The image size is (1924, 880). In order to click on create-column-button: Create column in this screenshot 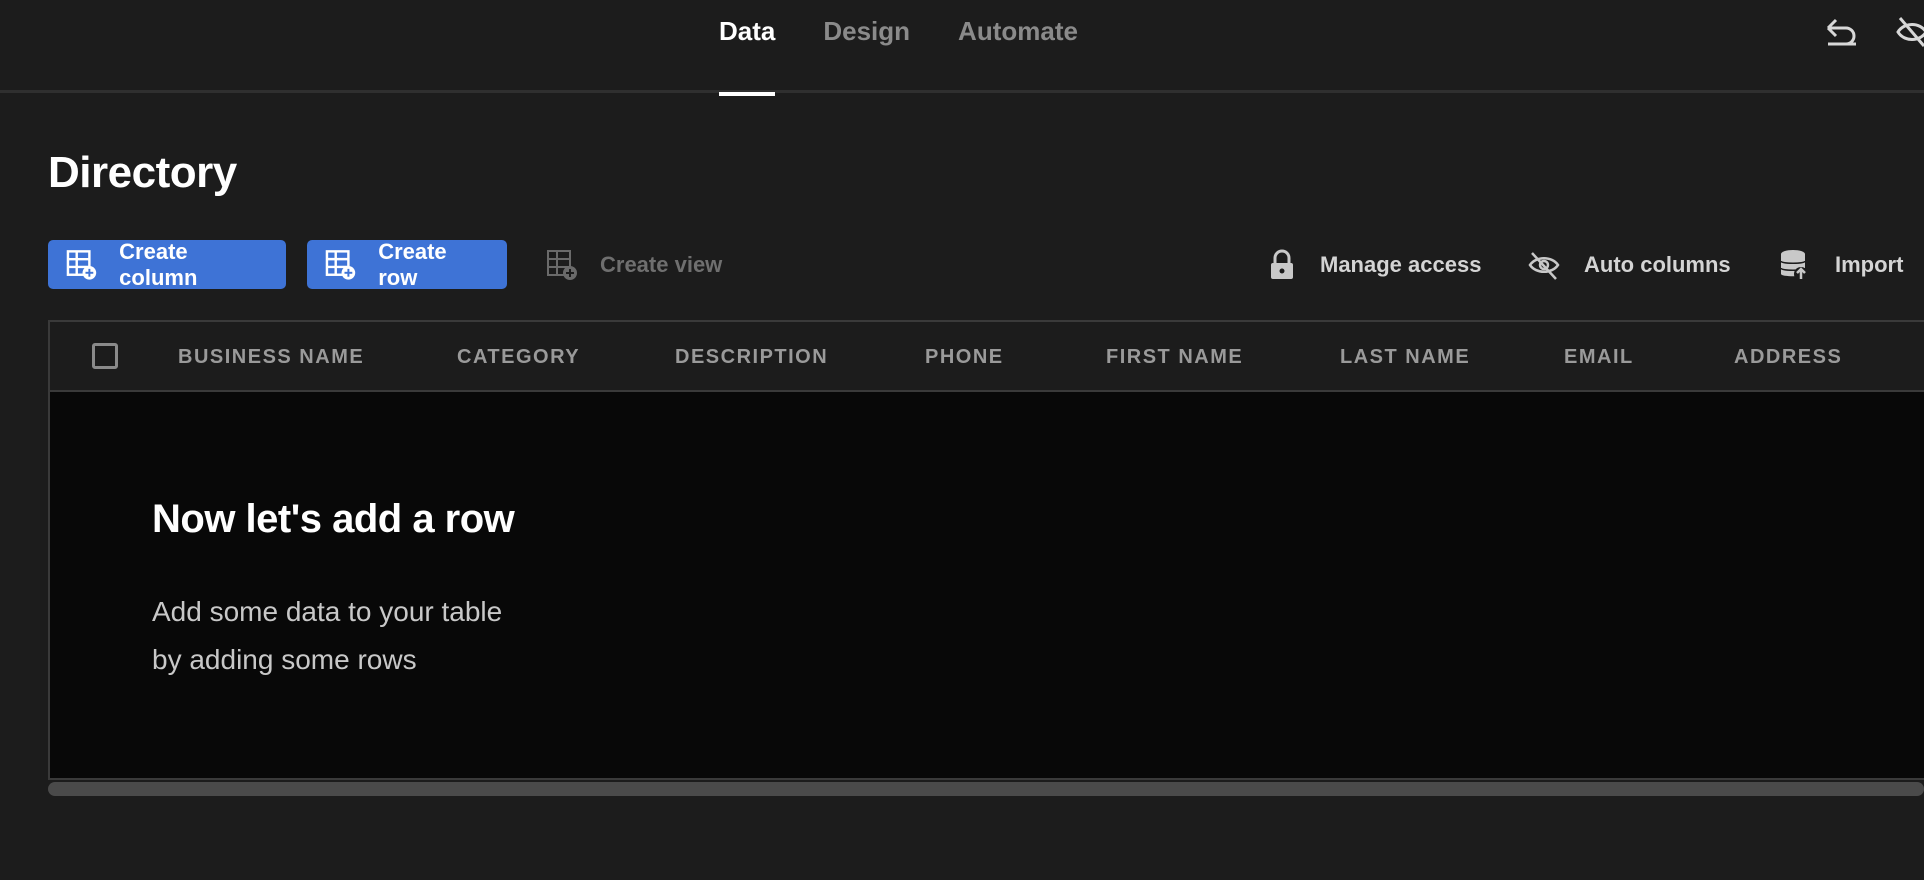, I will do `click(167, 264)`.